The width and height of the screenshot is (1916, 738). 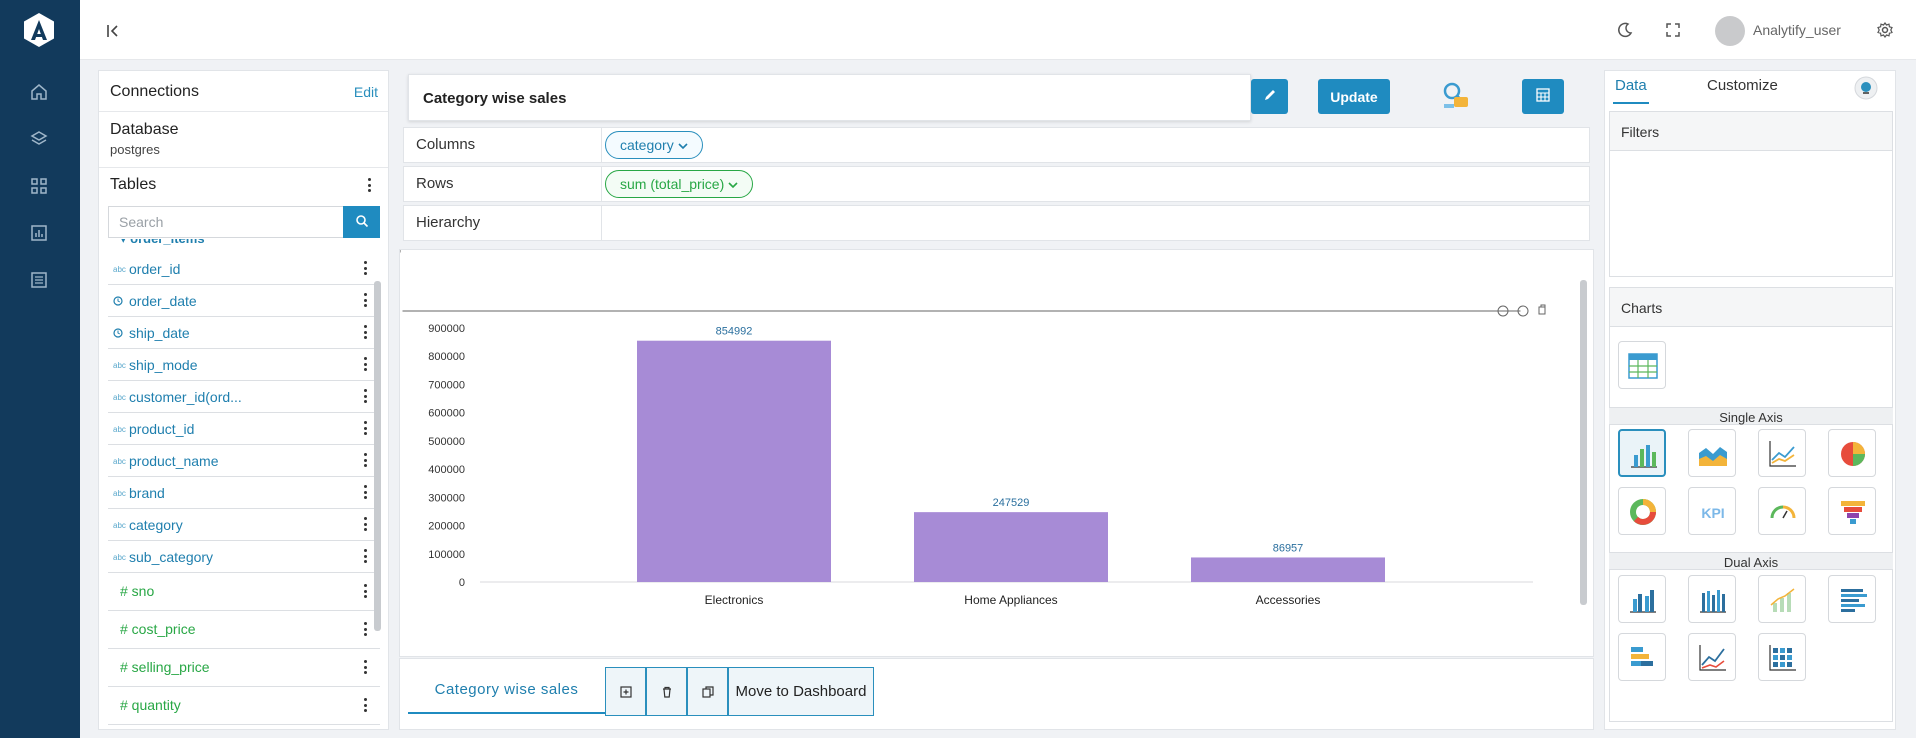 I want to click on move-to-dashboard-button: Move to Dashboard, so click(x=801, y=691).